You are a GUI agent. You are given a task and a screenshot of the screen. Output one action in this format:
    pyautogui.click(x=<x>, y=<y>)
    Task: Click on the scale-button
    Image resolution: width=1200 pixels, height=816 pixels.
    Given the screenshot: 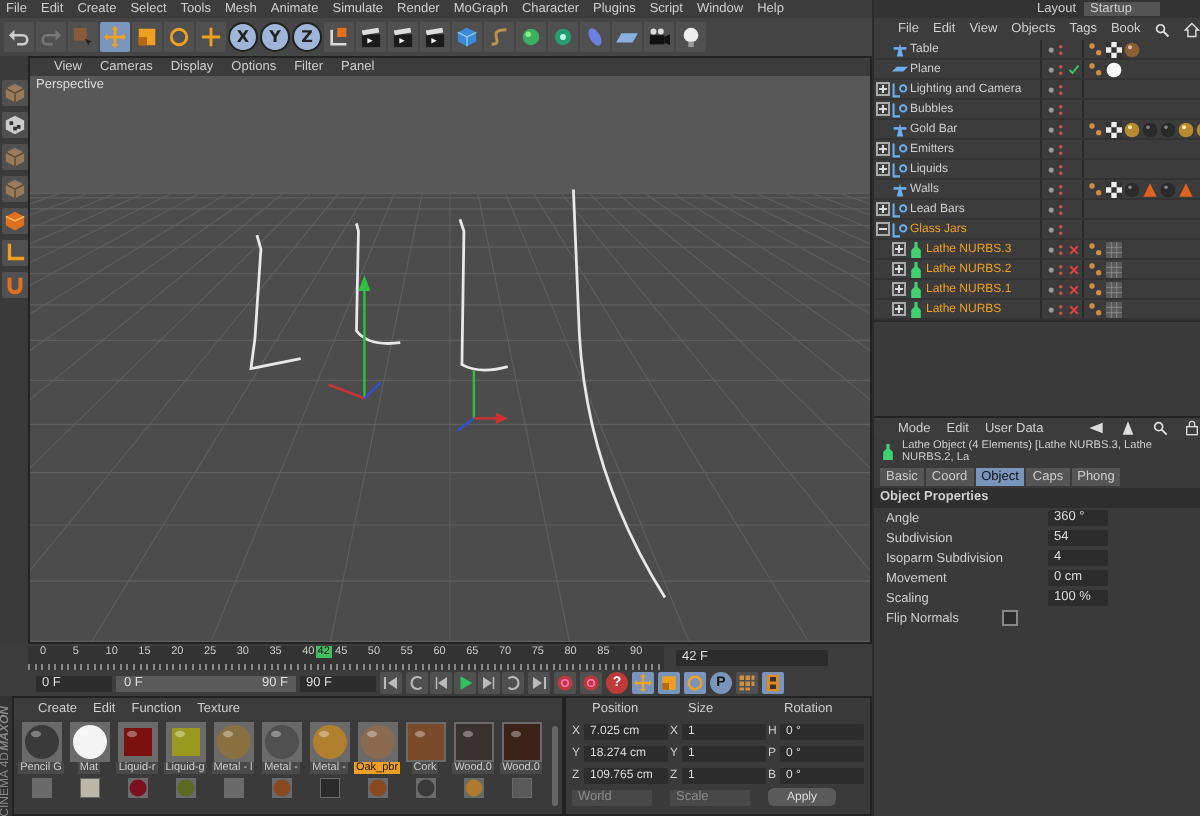 What is the action you would take?
    pyautogui.click(x=147, y=37)
    